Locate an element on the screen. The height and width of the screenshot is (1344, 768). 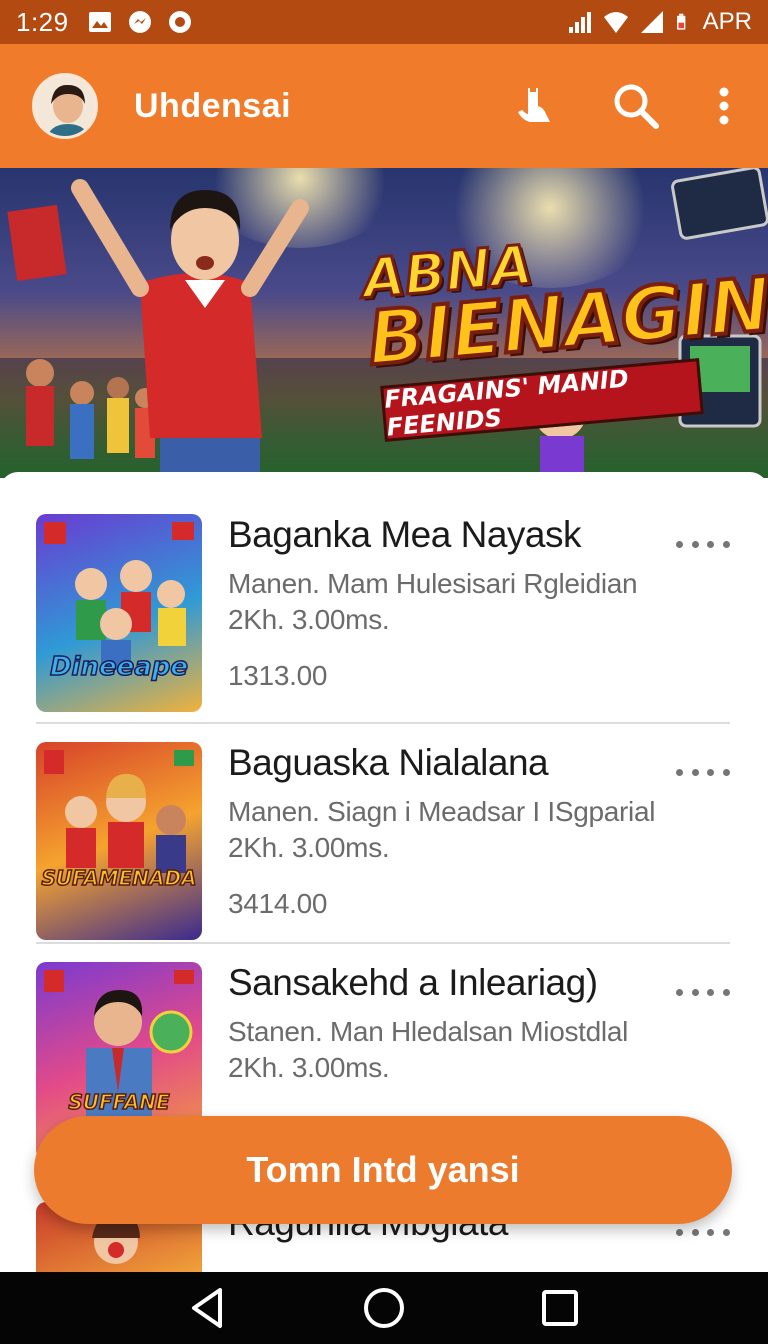
flag-graphic is located at coordinates (37, 243).